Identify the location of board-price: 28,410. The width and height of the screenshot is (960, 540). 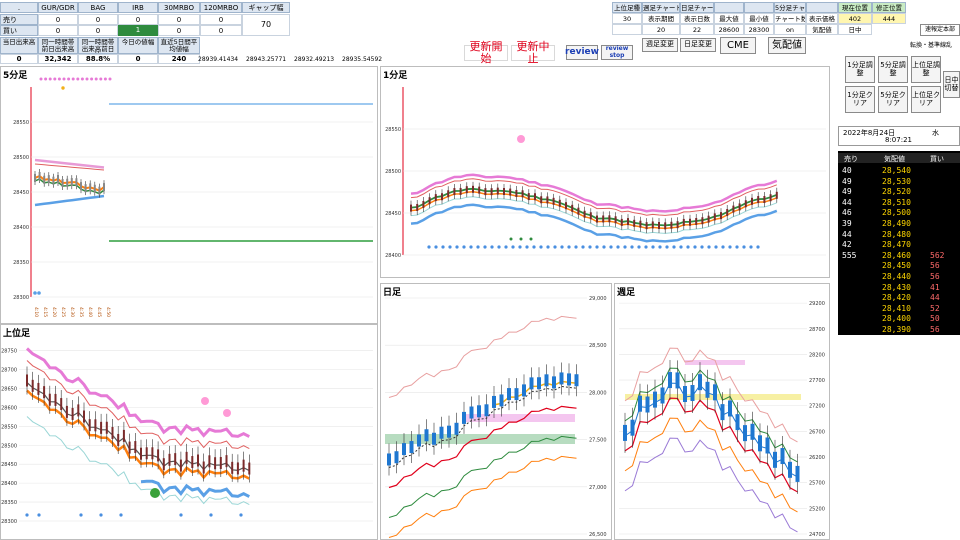
(896, 308).